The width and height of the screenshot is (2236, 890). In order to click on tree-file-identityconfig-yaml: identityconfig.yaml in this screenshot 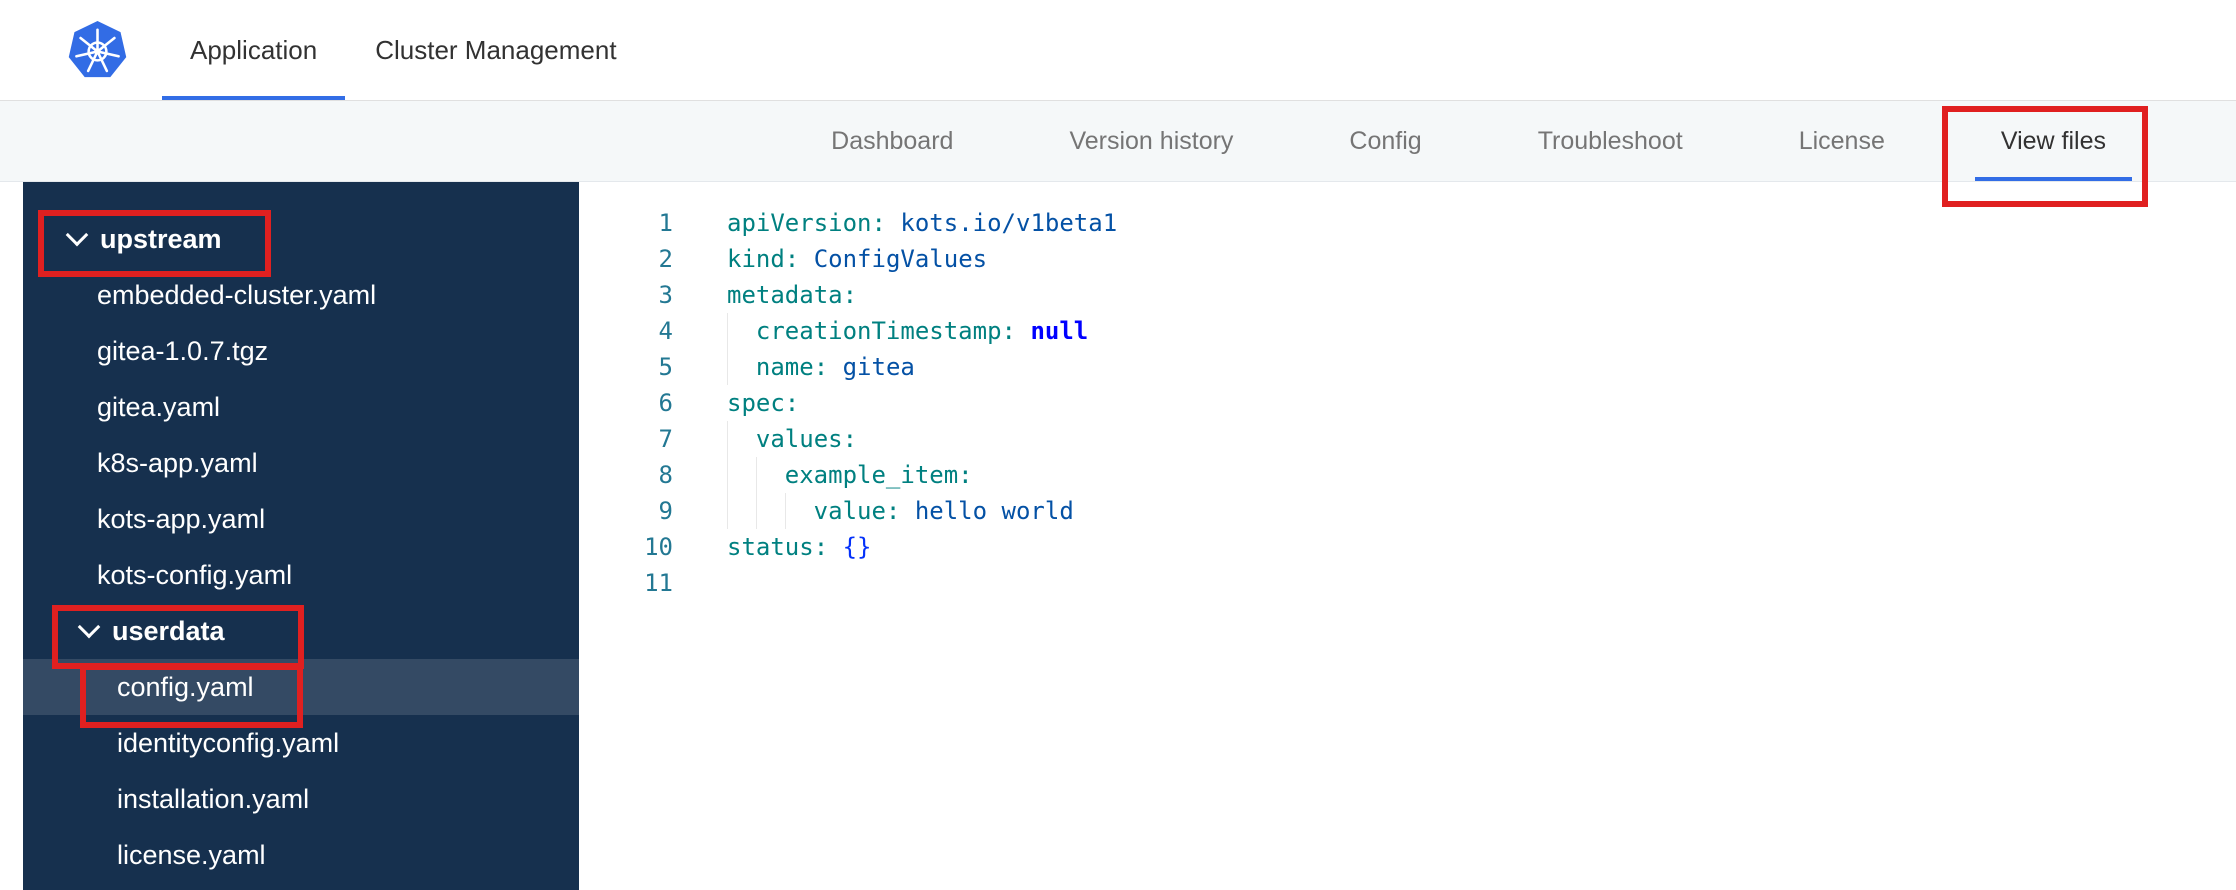, I will do `click(301, 743)`.